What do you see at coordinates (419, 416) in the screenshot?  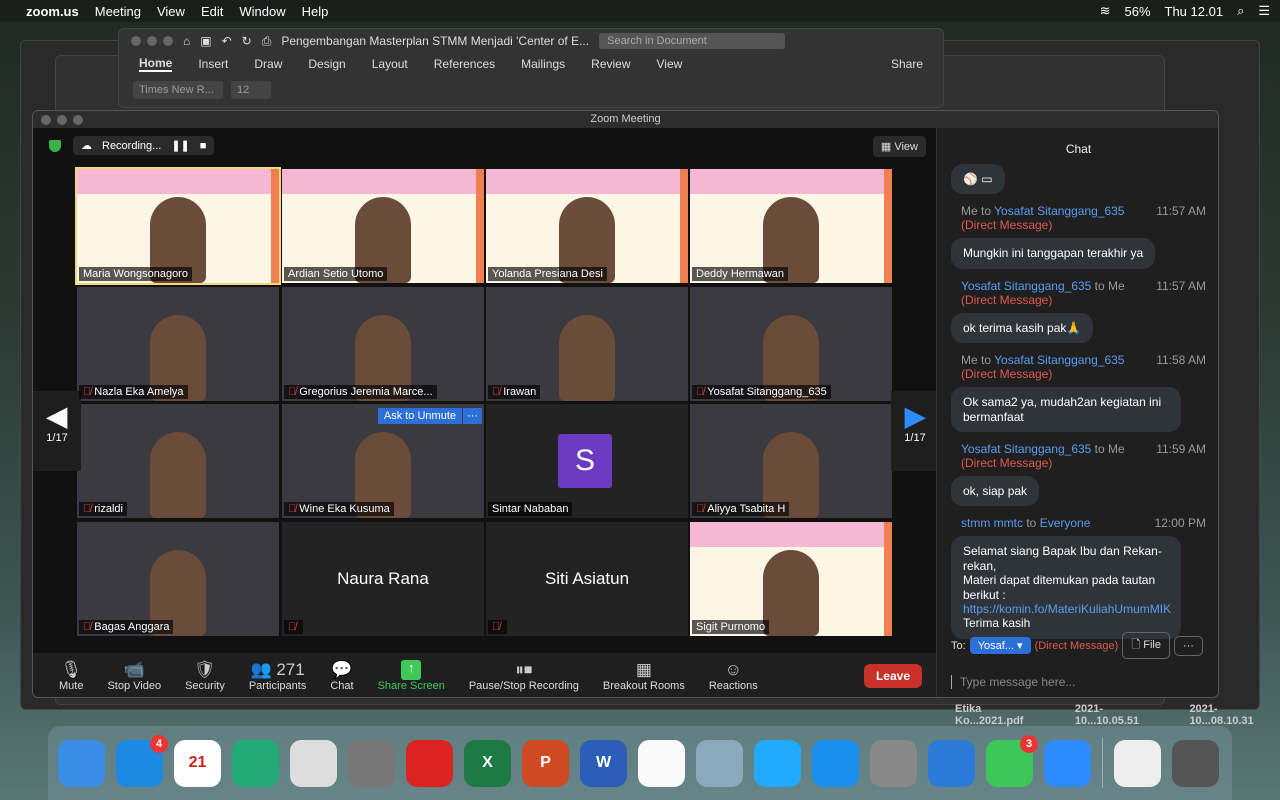 I see `ask-to-unmute-button: Ask to Unmute` at bounding box center [419, 416].